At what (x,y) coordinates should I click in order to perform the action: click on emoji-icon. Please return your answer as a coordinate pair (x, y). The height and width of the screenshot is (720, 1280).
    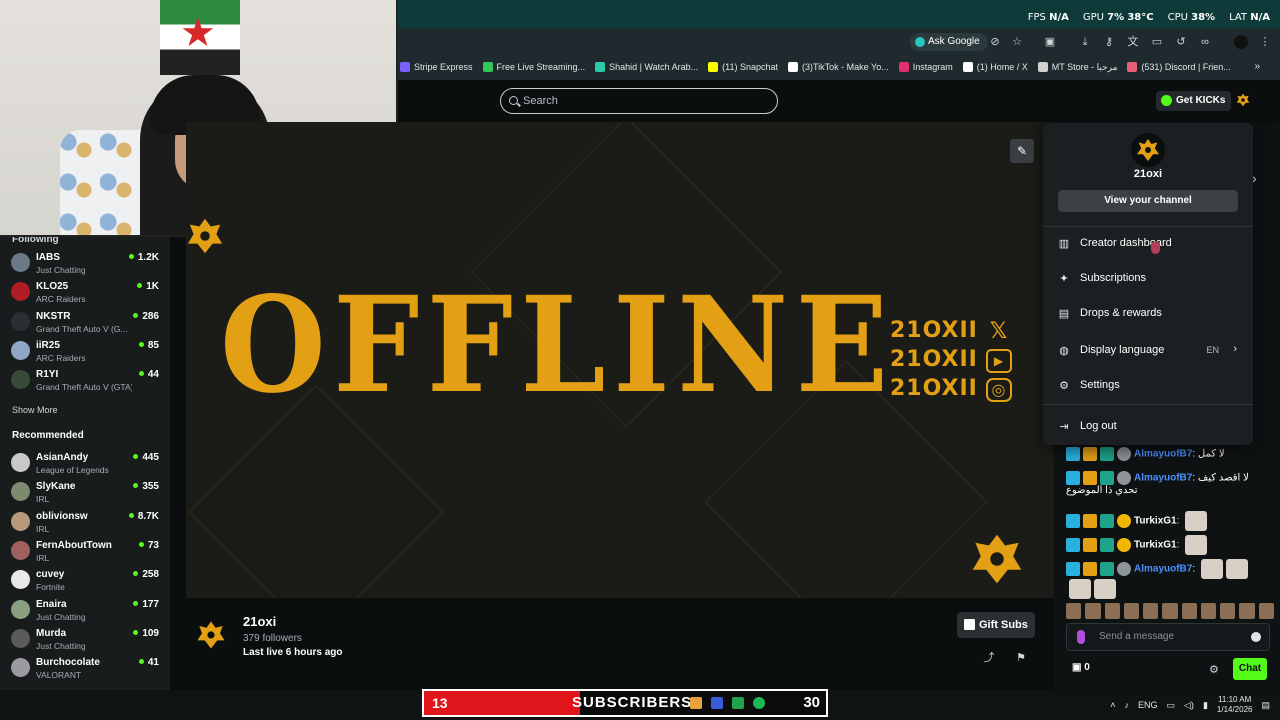
    Looking at the image, I should click on (1256, 637).